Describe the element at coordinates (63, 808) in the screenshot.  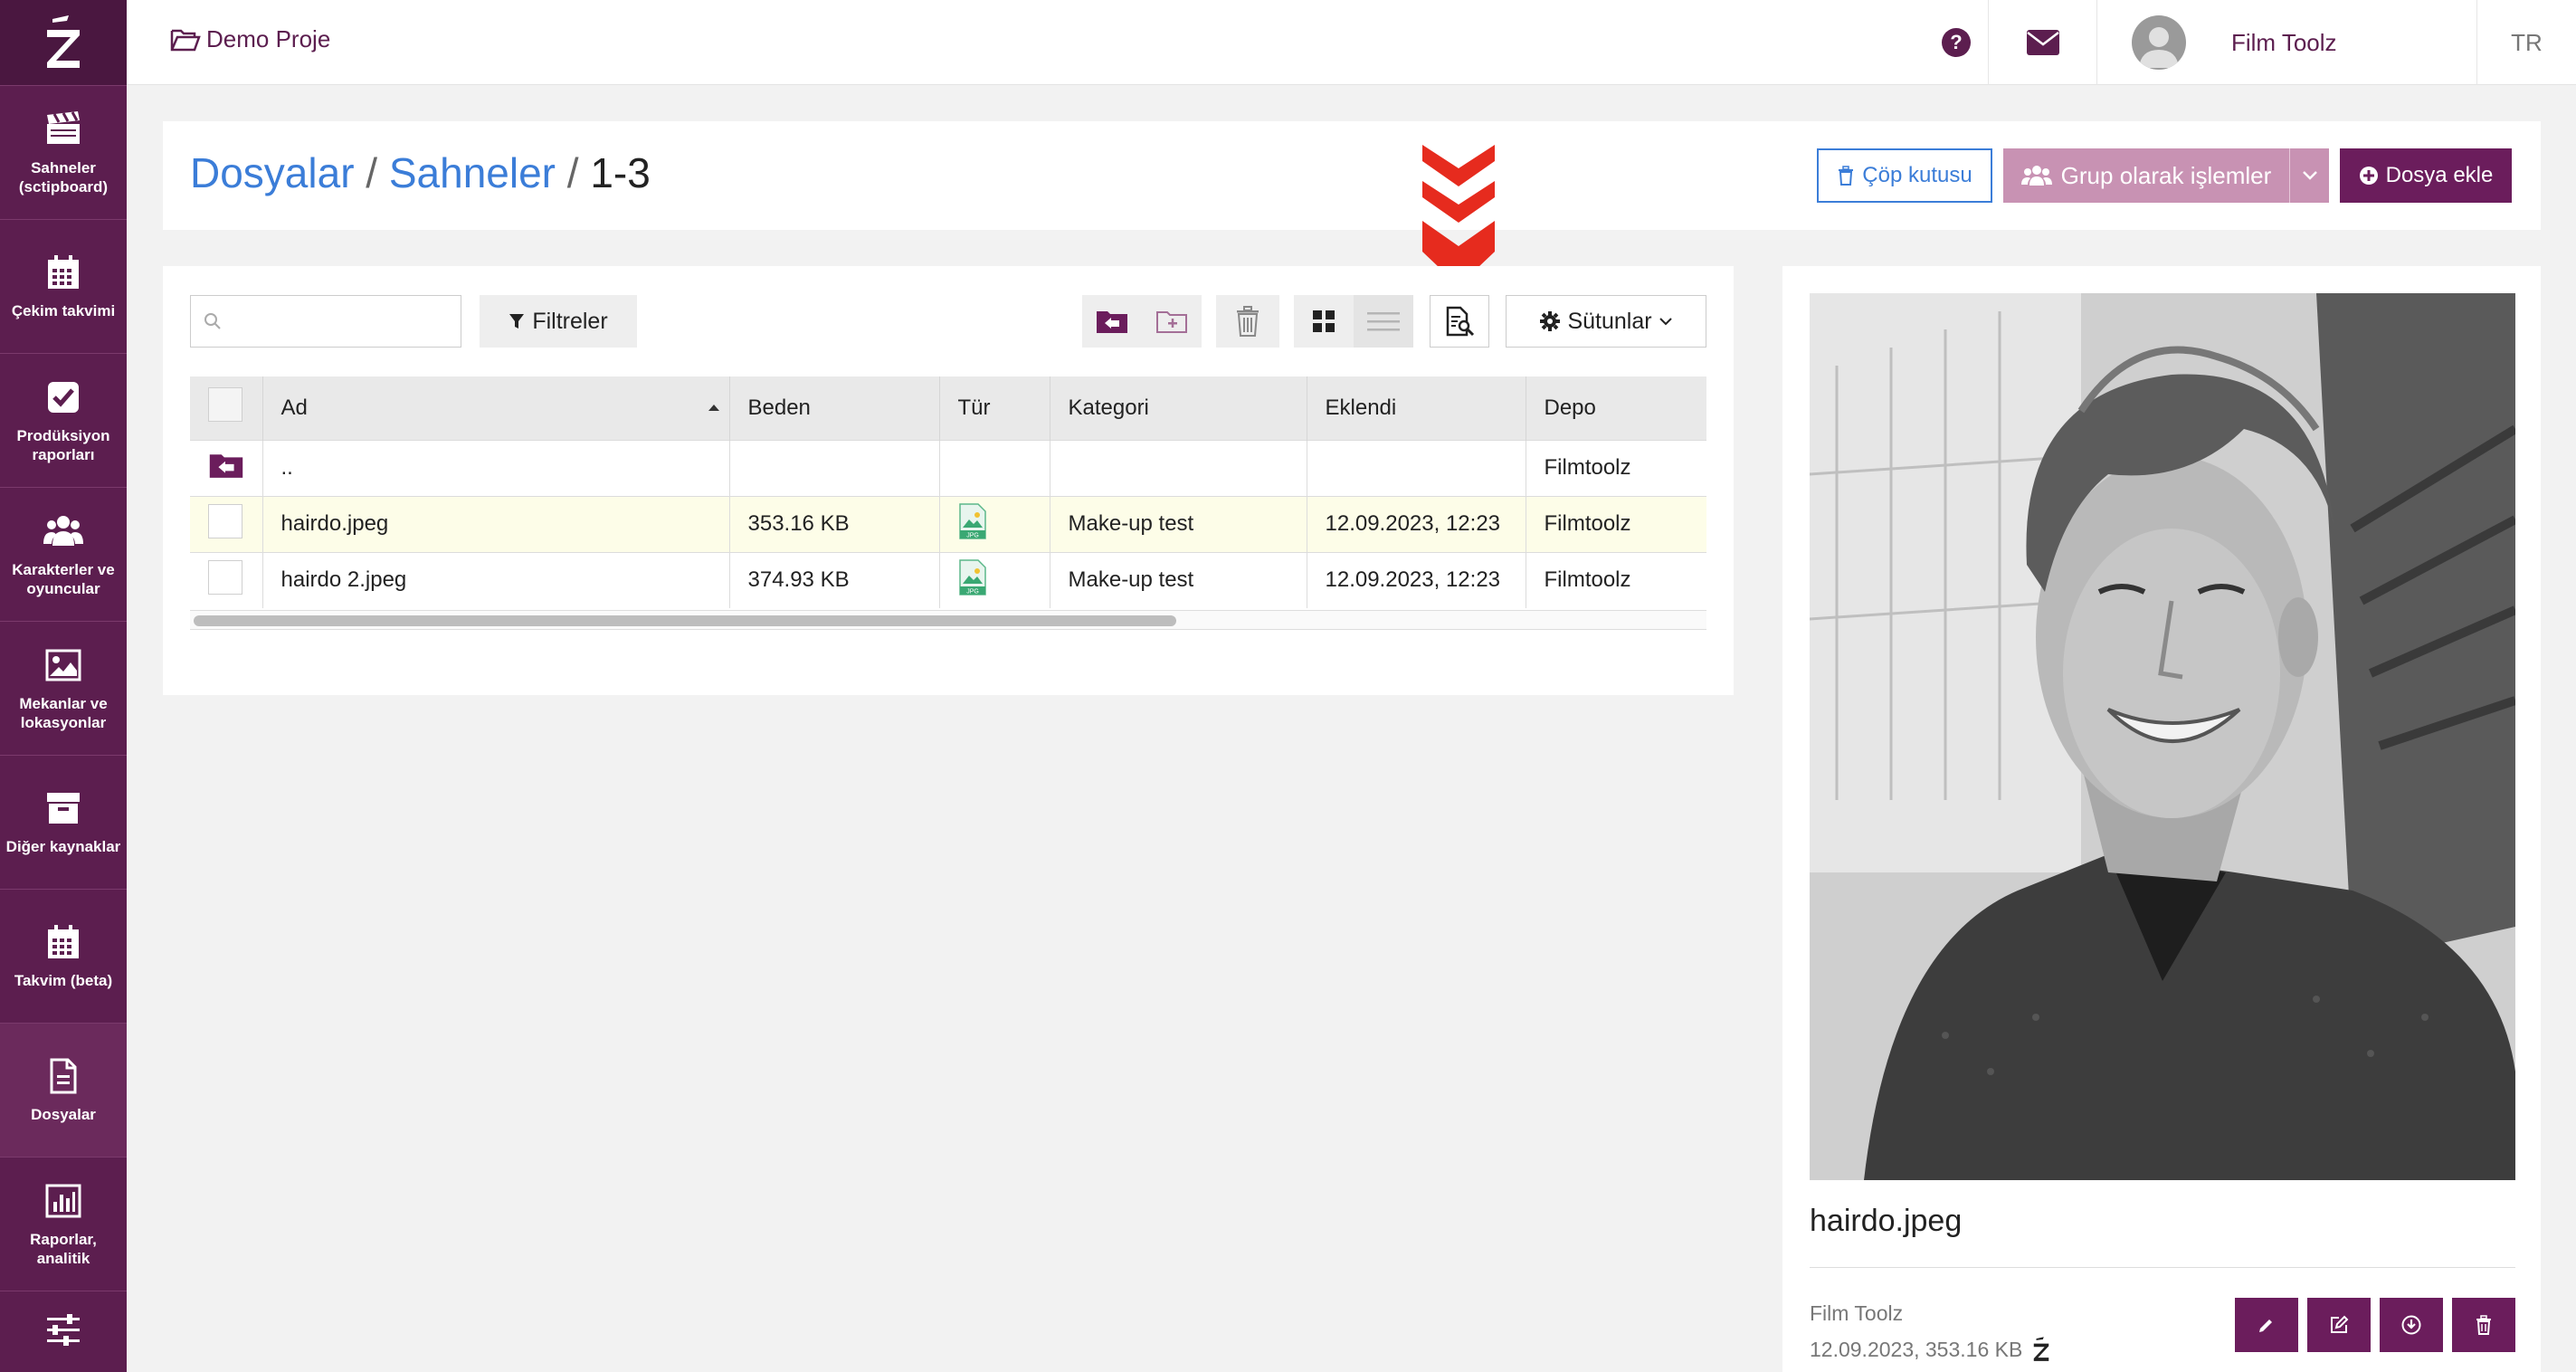
I see `archive-icon` at that location.